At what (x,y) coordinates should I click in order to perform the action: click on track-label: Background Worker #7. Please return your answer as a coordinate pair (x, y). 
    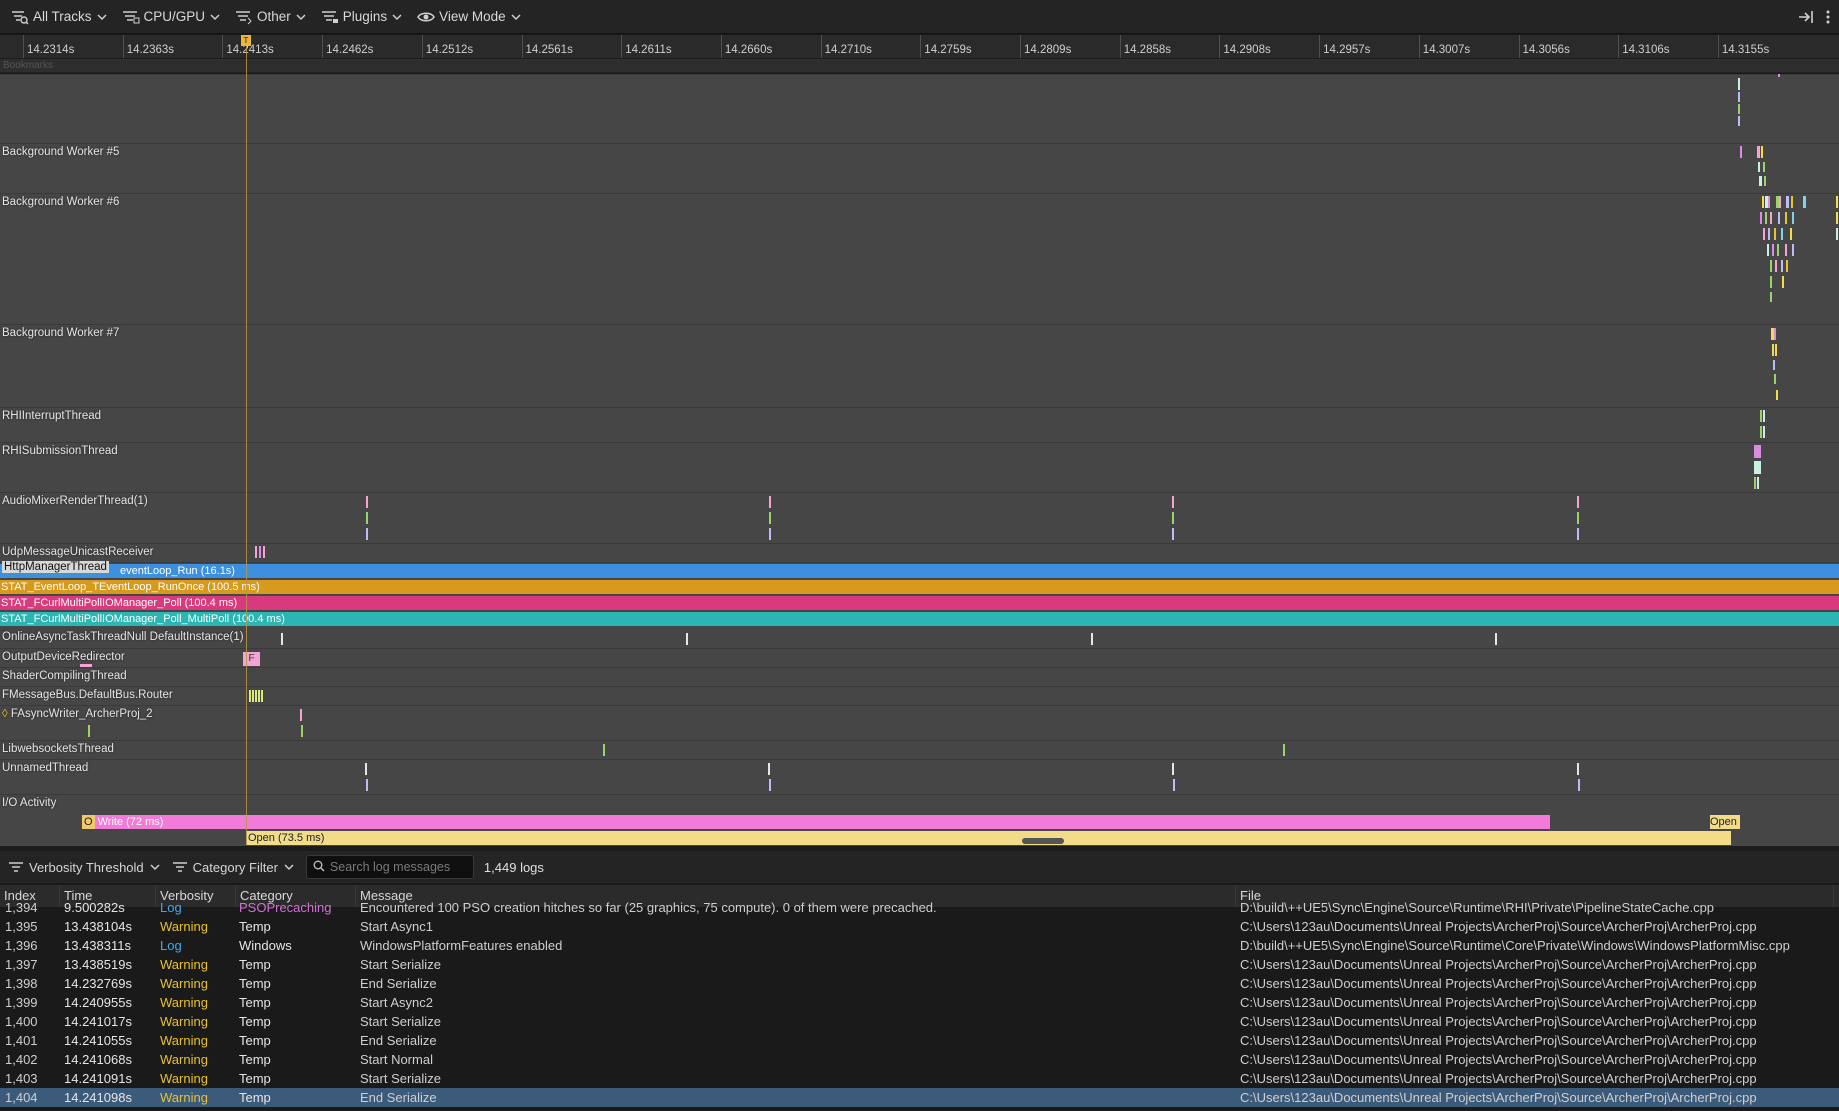
    Looking at the image, I should click on (61, 333).